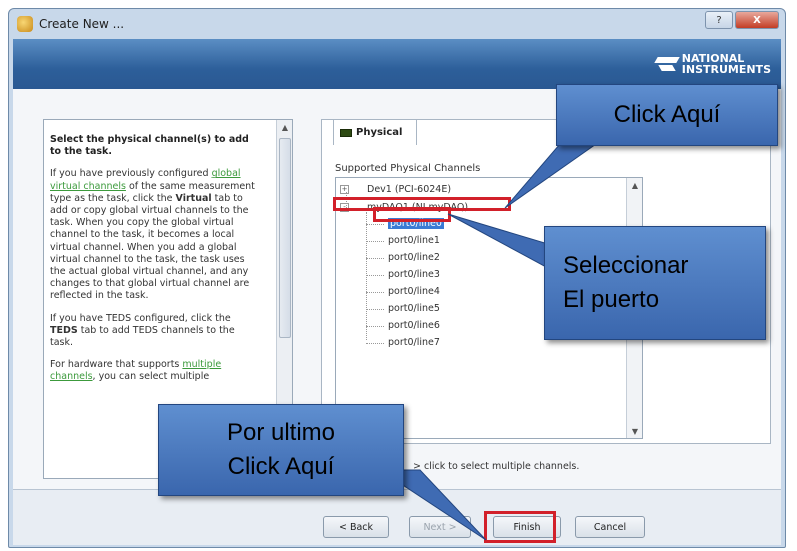 The width and height of the screenshot is (797, 551). Describe the element at coordinates (281, 450) in the screenshot. I see `callout-finally: Por ultimo Click Aquí` at that location.